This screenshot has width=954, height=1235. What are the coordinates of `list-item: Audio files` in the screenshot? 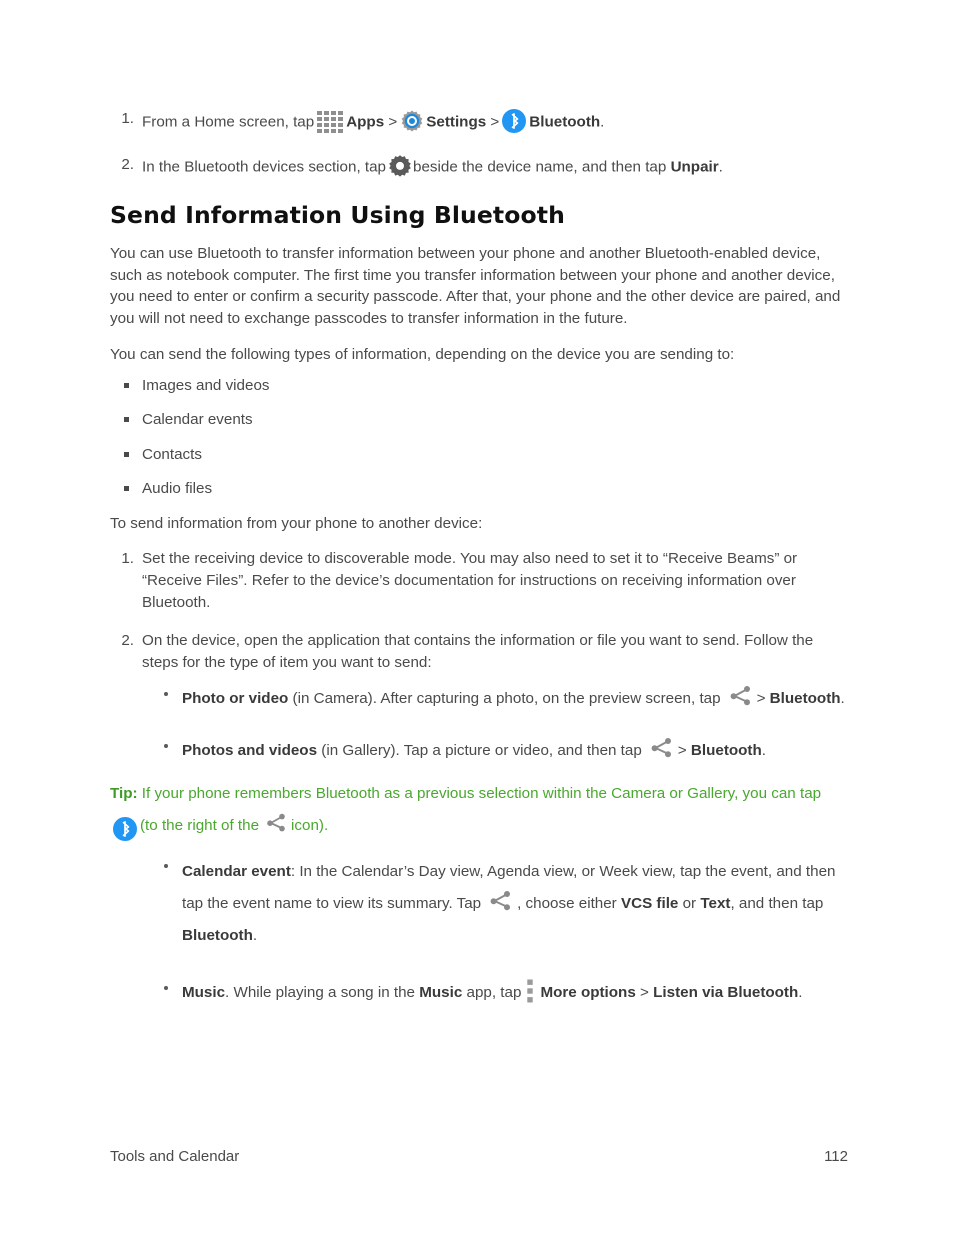 It's located at (480, 489).